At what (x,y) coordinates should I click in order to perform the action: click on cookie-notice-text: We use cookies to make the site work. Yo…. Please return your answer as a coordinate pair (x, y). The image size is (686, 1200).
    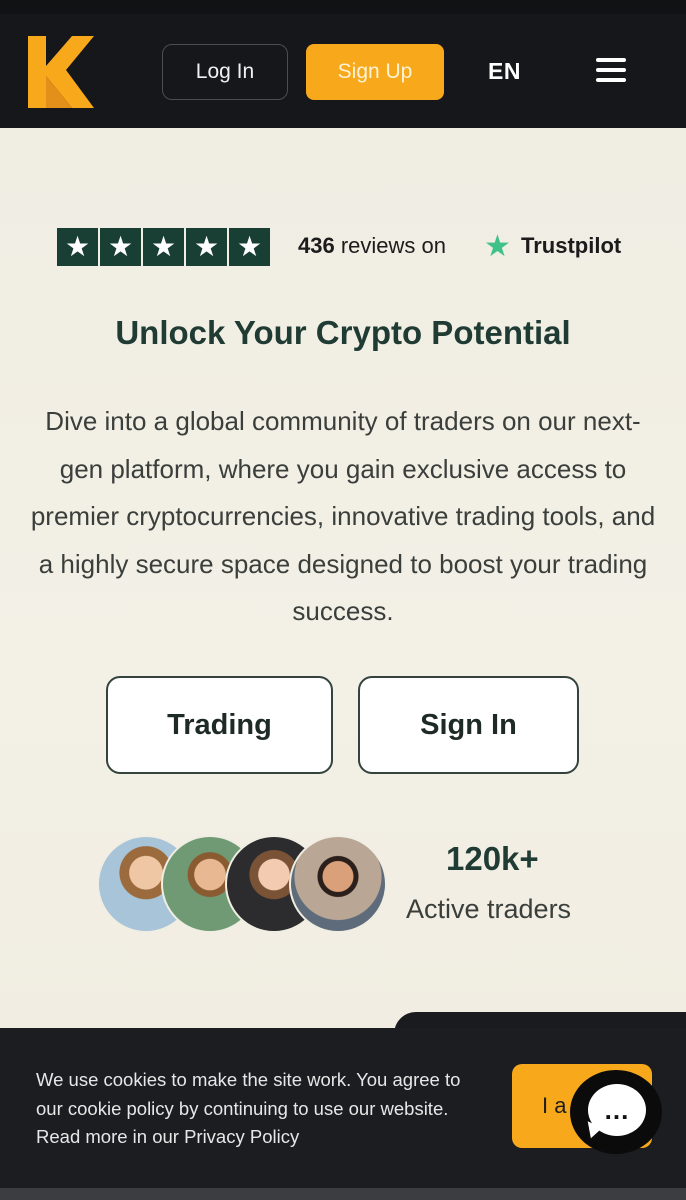
    Looking at the image, I should click on (248, 1108).